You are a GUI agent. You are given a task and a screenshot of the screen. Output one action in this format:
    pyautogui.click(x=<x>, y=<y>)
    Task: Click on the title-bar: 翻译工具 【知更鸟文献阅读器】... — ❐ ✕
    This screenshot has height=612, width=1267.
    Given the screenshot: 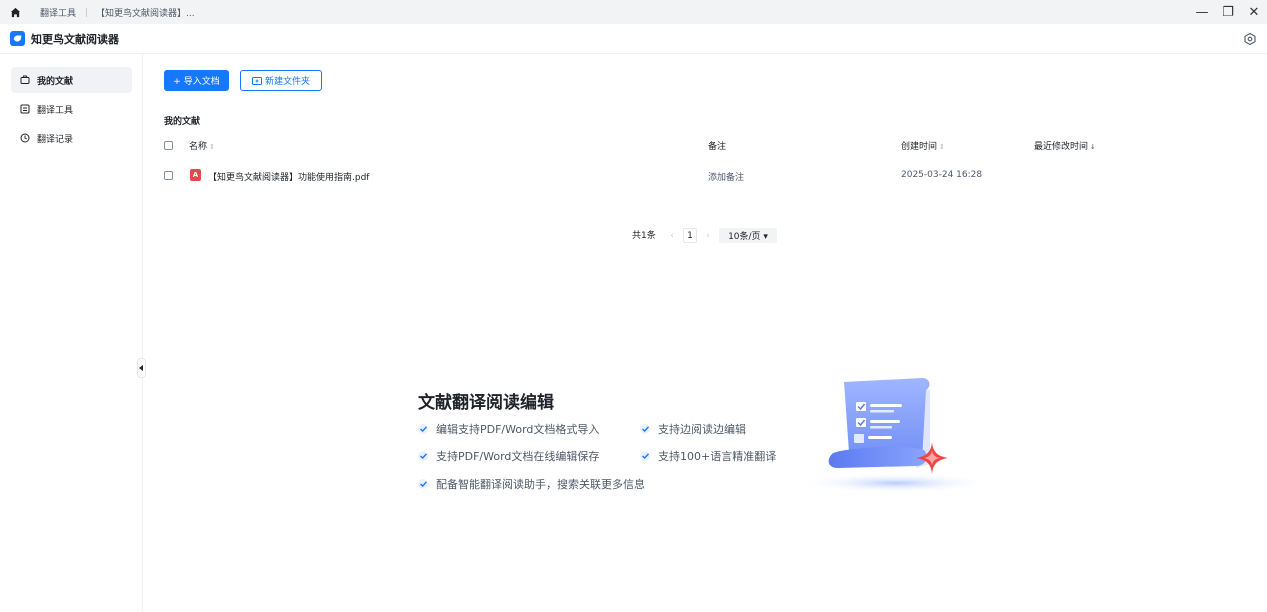 What is the action you would take?
    pyautogui.click(x=633, y=12)
    